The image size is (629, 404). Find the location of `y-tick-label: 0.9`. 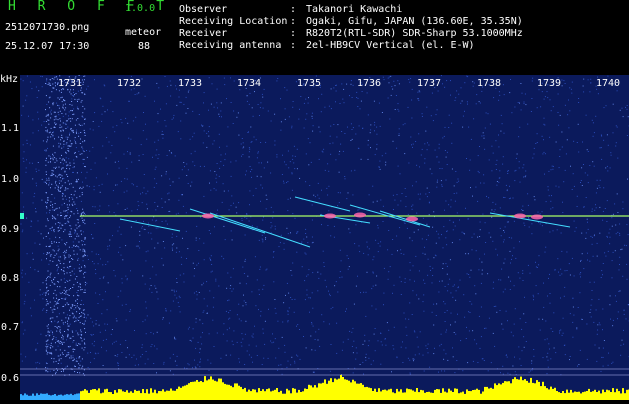

y-tick-label: 0.9 is located at coordinates (10, 230).